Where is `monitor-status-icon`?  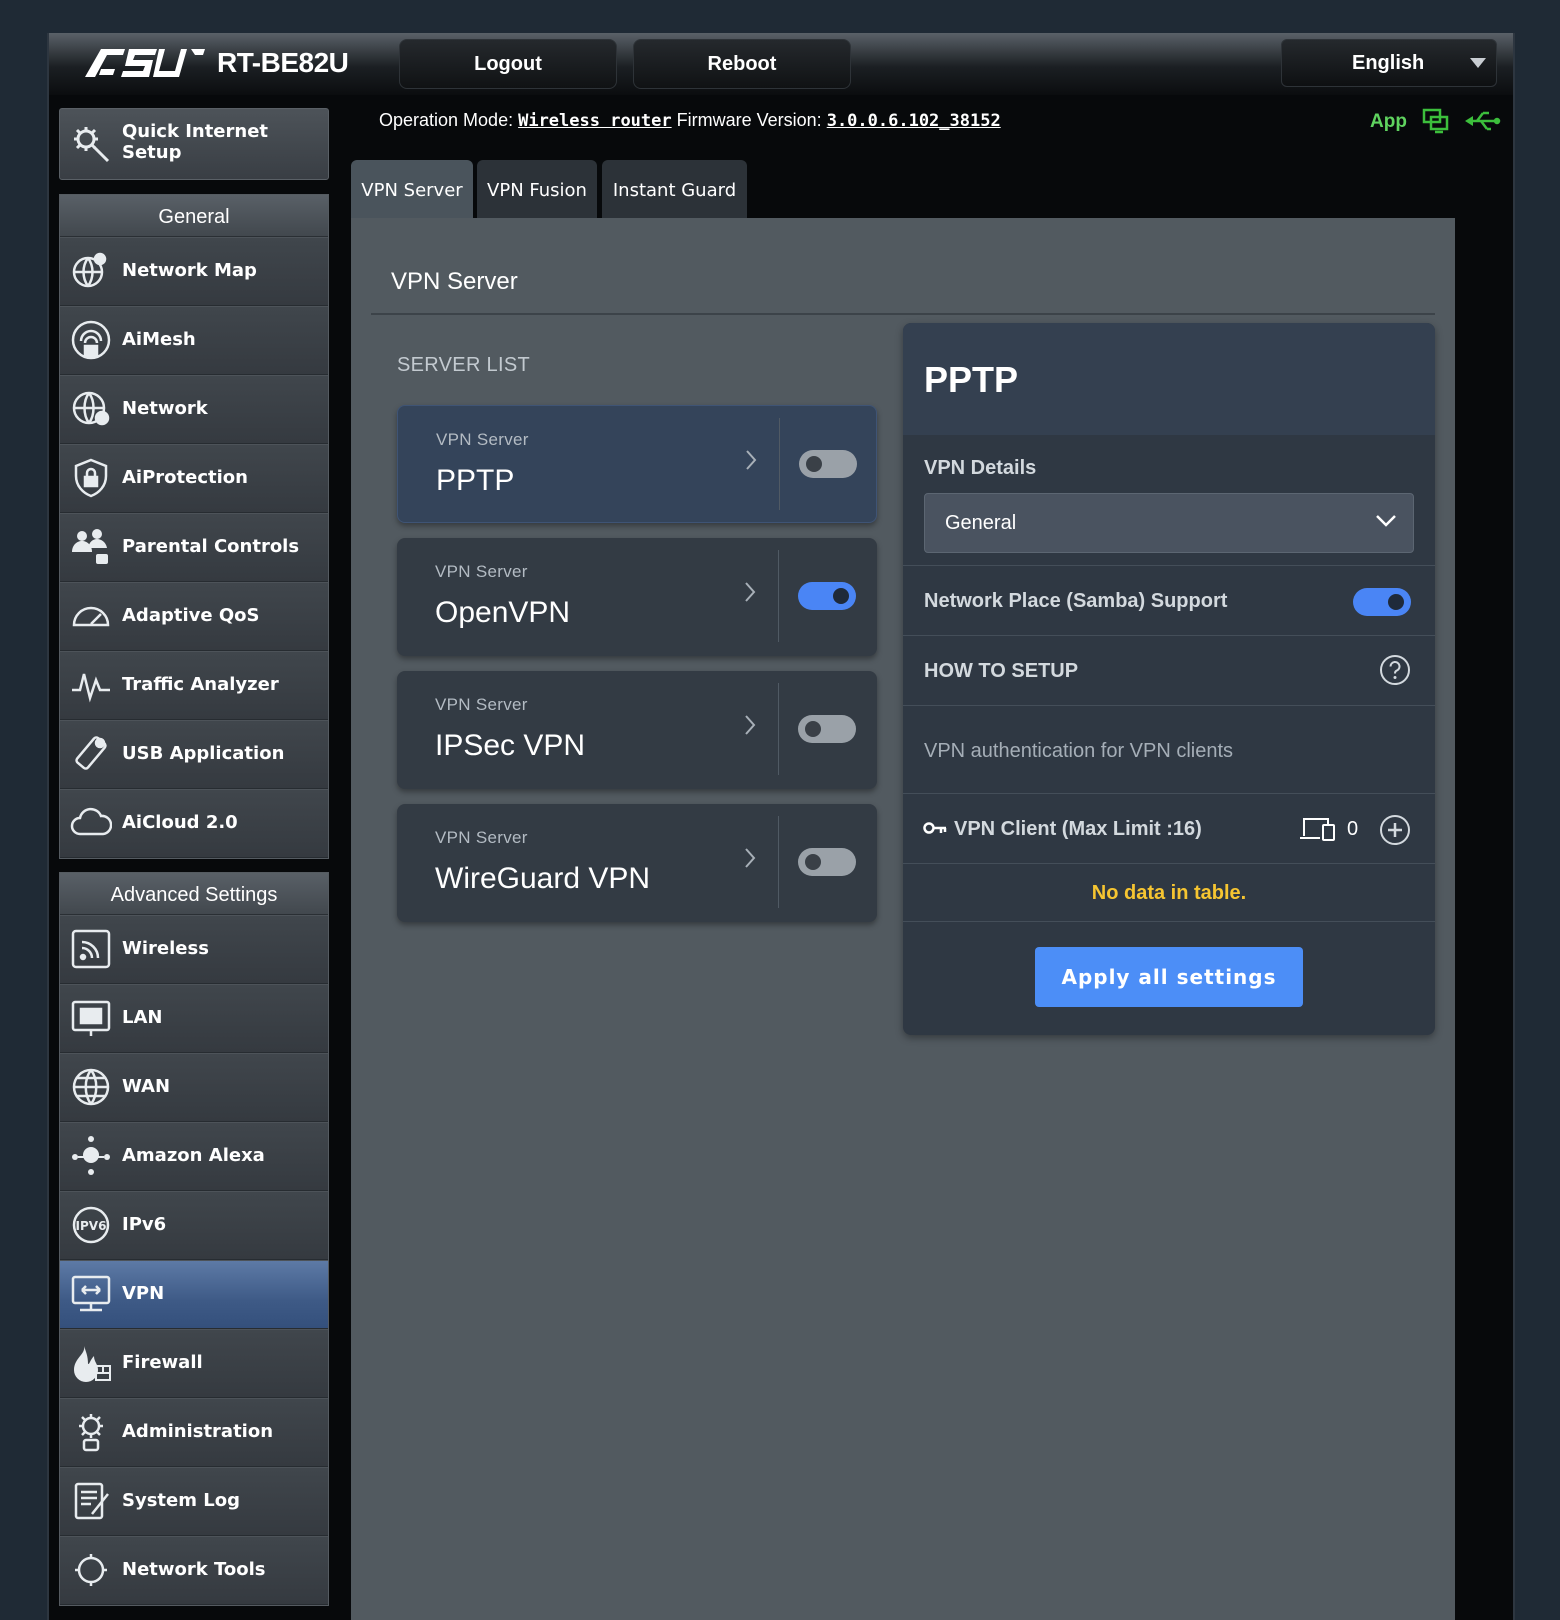 monitor-status-icon is located at coordinates (1436, 123).